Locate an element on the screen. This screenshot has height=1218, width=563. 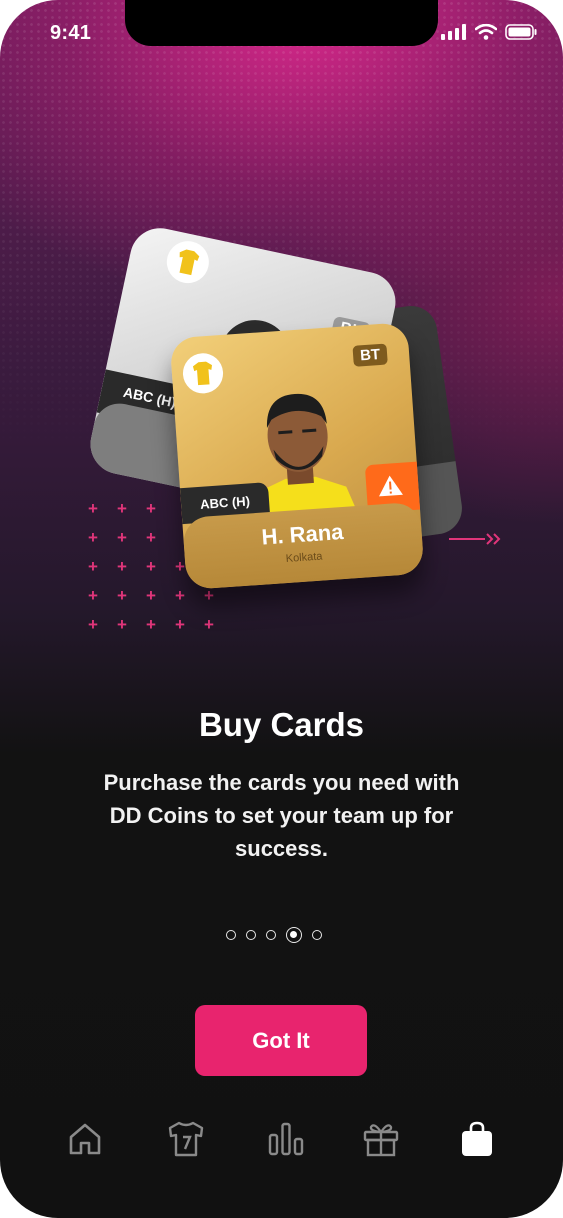
gift-icon is located at coordinates (381, 1140).